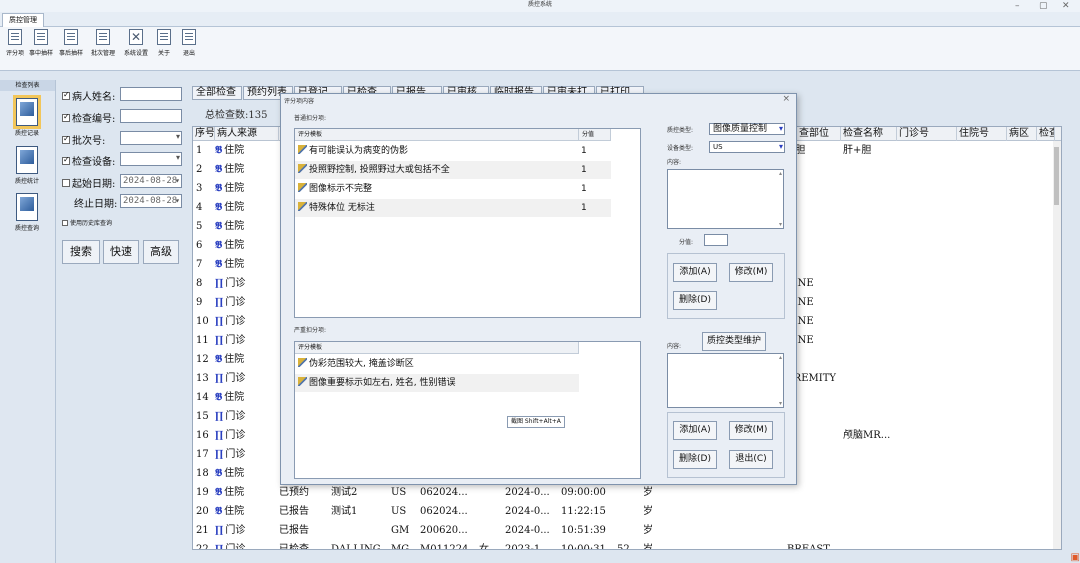 This screenshot has height=563, width=1080. I want to click on col-outpatient-no: 门诊号, so click(927, 134).